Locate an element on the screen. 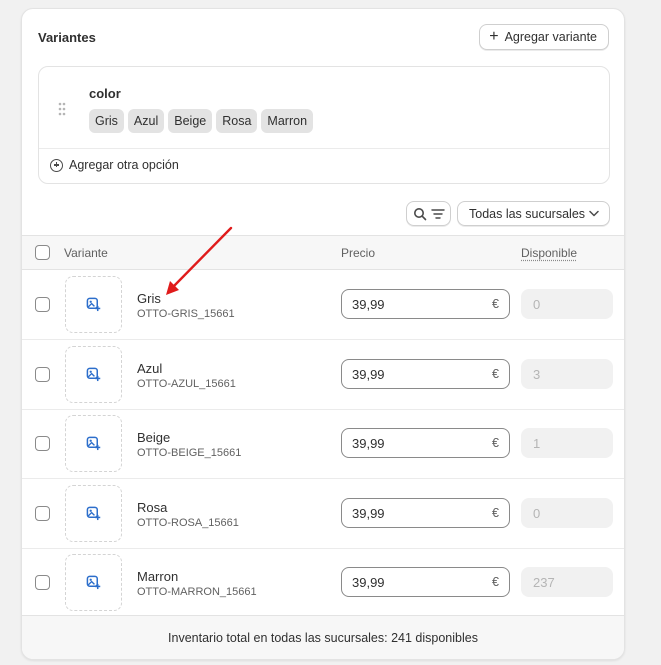 This screenshot has width=661, height=665. table-row: Rosa OTTO-ROSA_15661 39,99 € 0 is located at coordinates (323, 514).